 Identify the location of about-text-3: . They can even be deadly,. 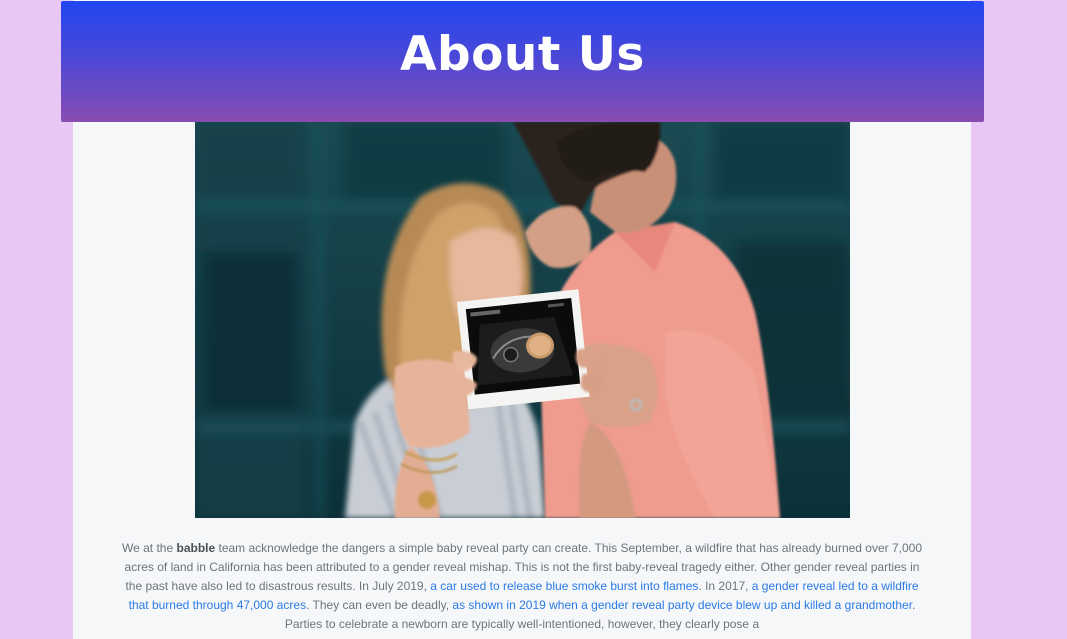
(379, 605).